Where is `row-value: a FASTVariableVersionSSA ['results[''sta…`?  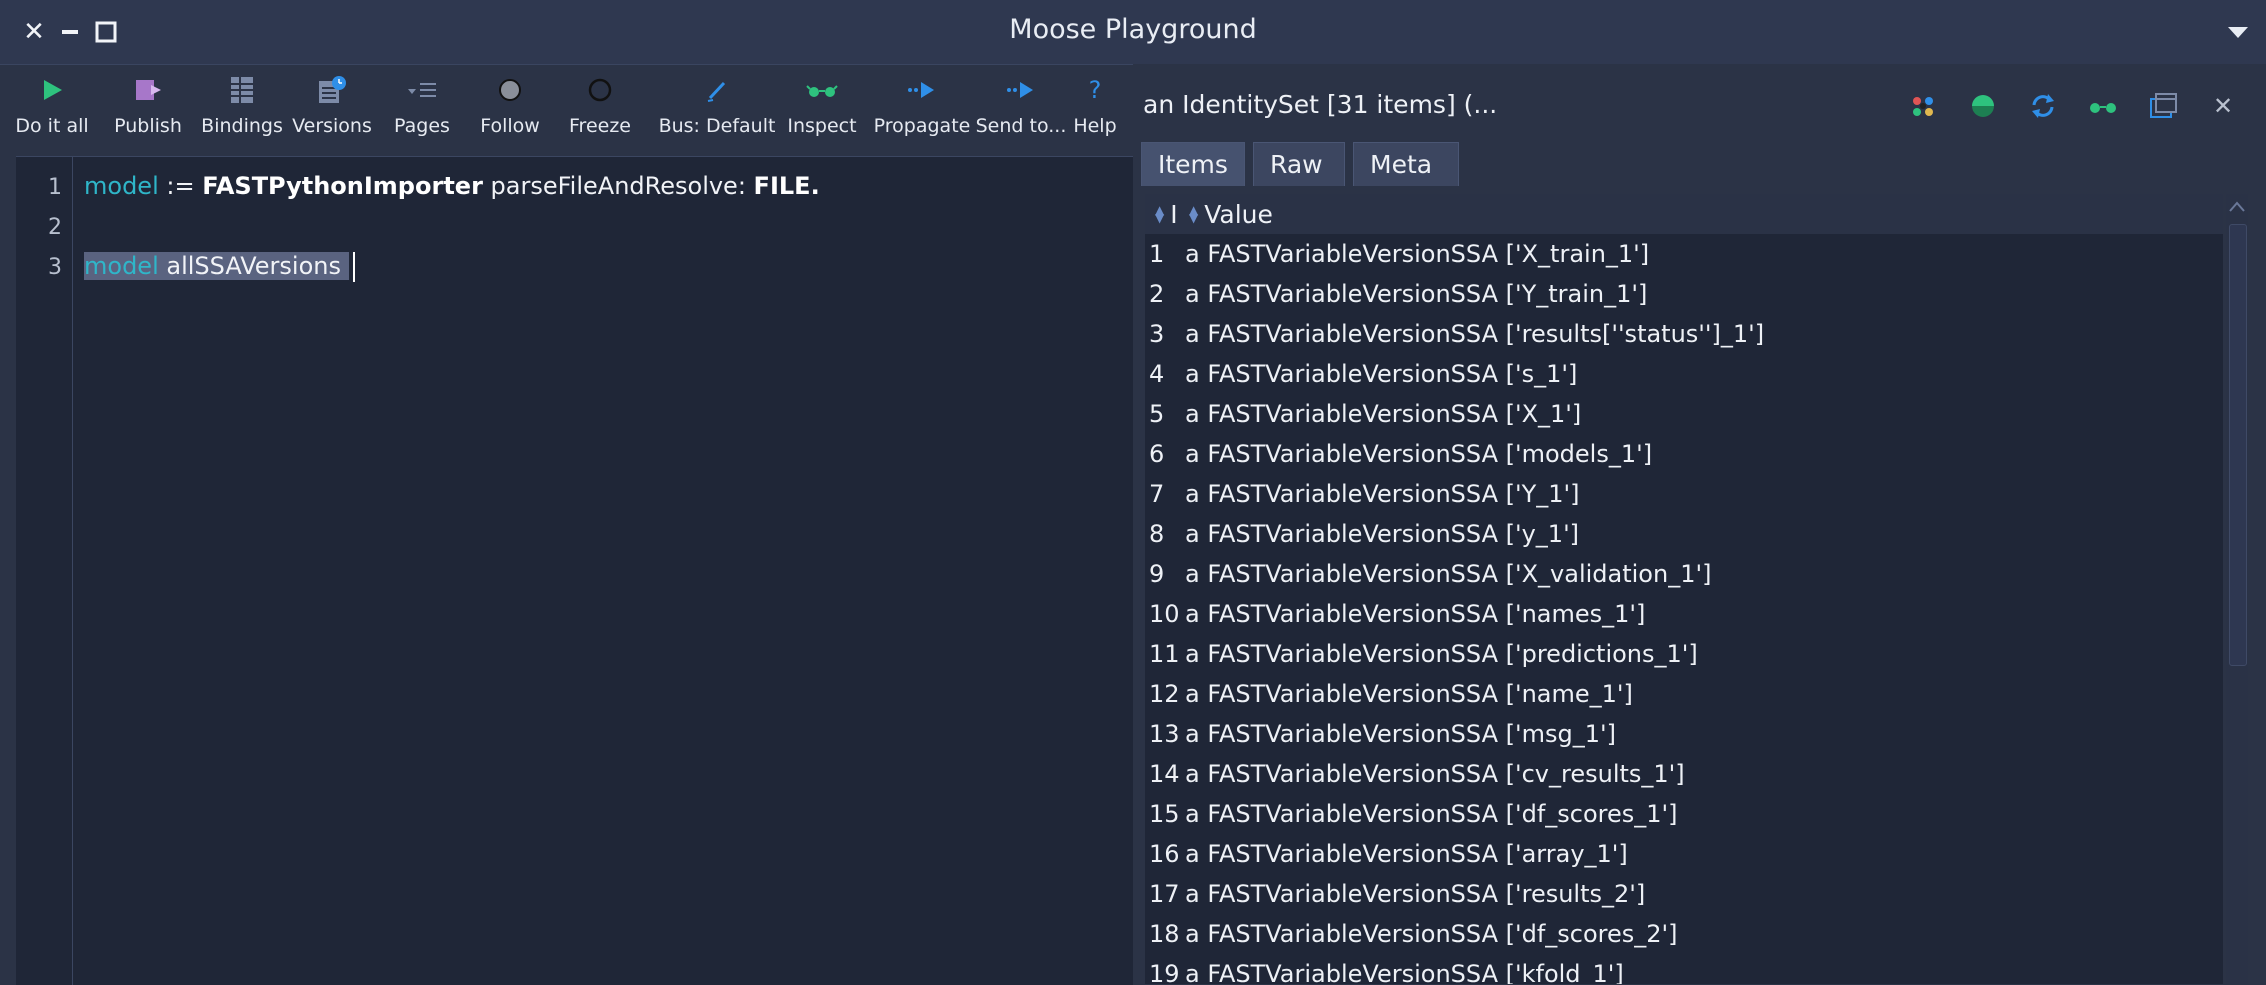 row-value: a FASTVariableVersionSSA ['results[''sta… is located at coordinates (1475, 334).